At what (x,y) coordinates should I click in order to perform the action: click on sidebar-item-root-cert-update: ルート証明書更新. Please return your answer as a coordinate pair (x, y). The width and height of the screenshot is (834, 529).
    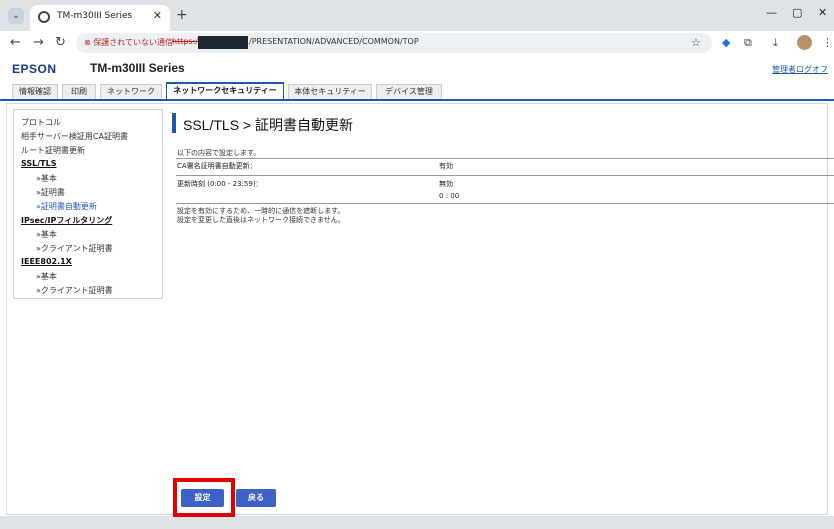
    Looking at the image, I should click on (53, 150).